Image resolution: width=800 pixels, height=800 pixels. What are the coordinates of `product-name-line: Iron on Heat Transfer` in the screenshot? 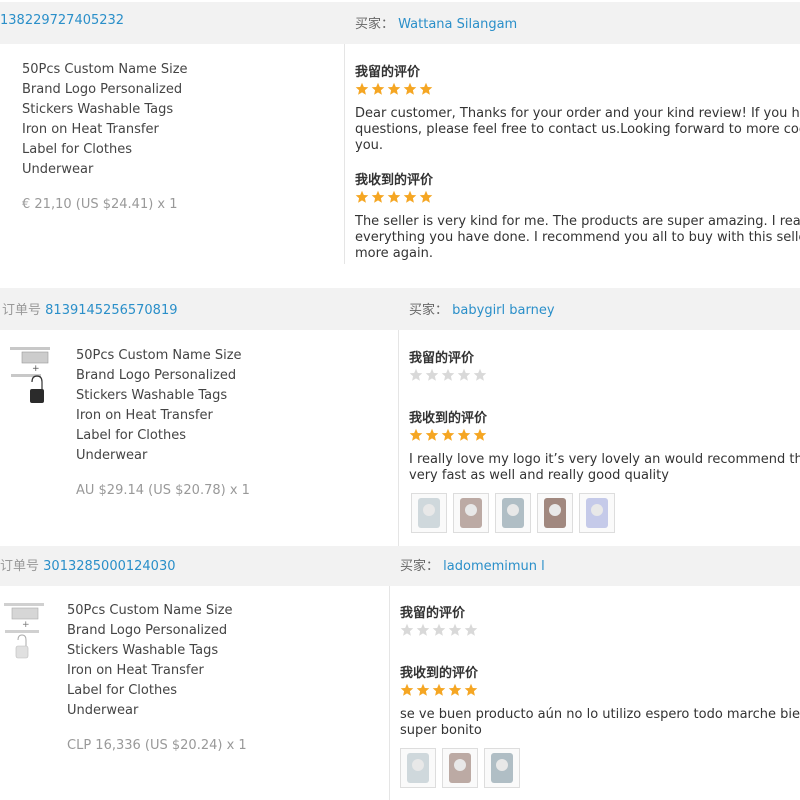 It's located at (135, 670).